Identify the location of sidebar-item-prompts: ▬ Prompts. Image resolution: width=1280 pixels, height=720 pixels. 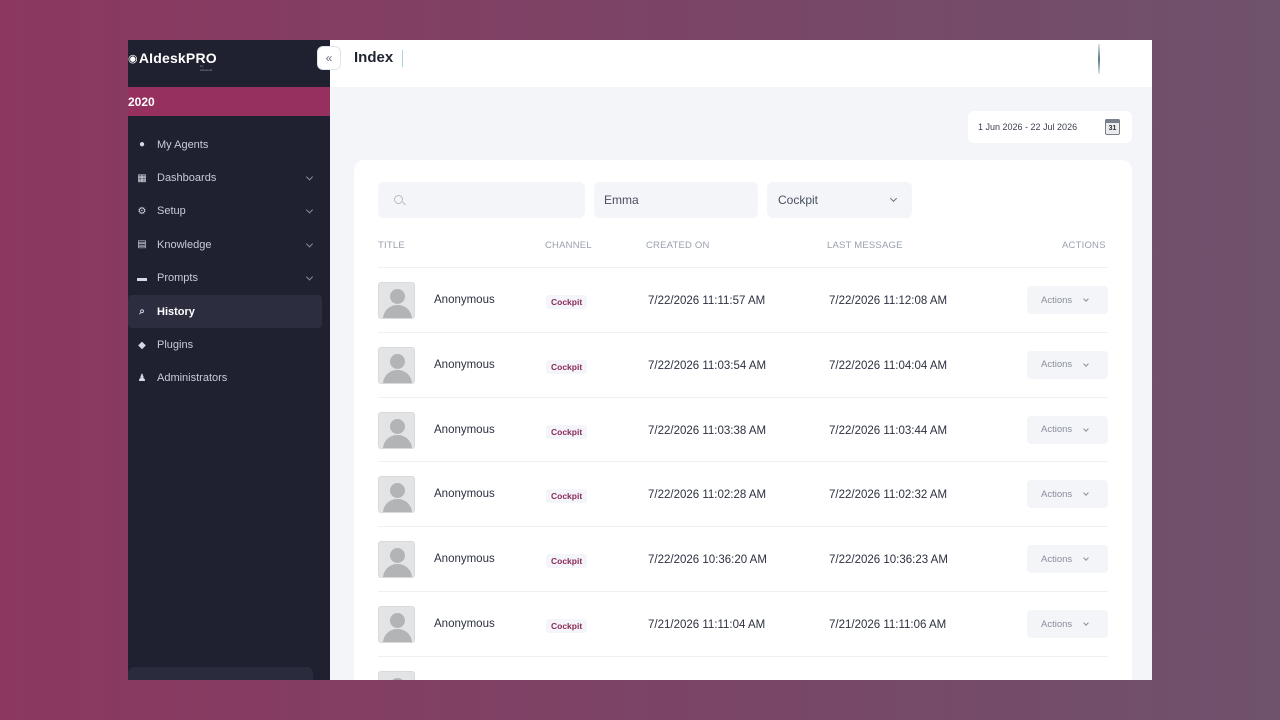
(229, 278).